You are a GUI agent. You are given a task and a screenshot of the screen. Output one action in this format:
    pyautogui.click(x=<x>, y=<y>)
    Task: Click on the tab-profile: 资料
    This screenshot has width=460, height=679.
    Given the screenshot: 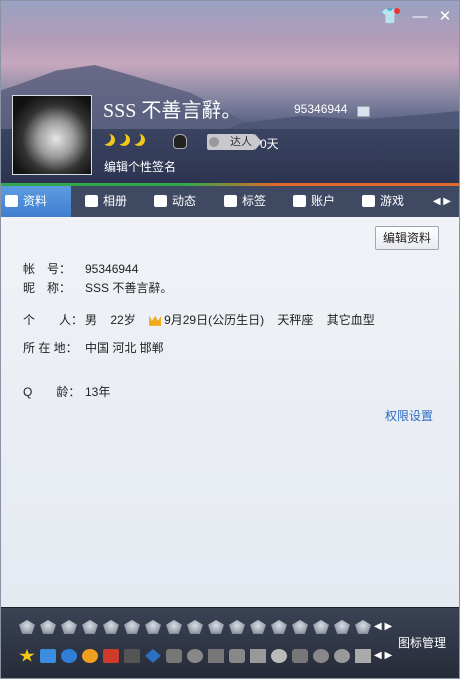 What is the action you would take?
    pyautogui.click(x=36, y=201)
    